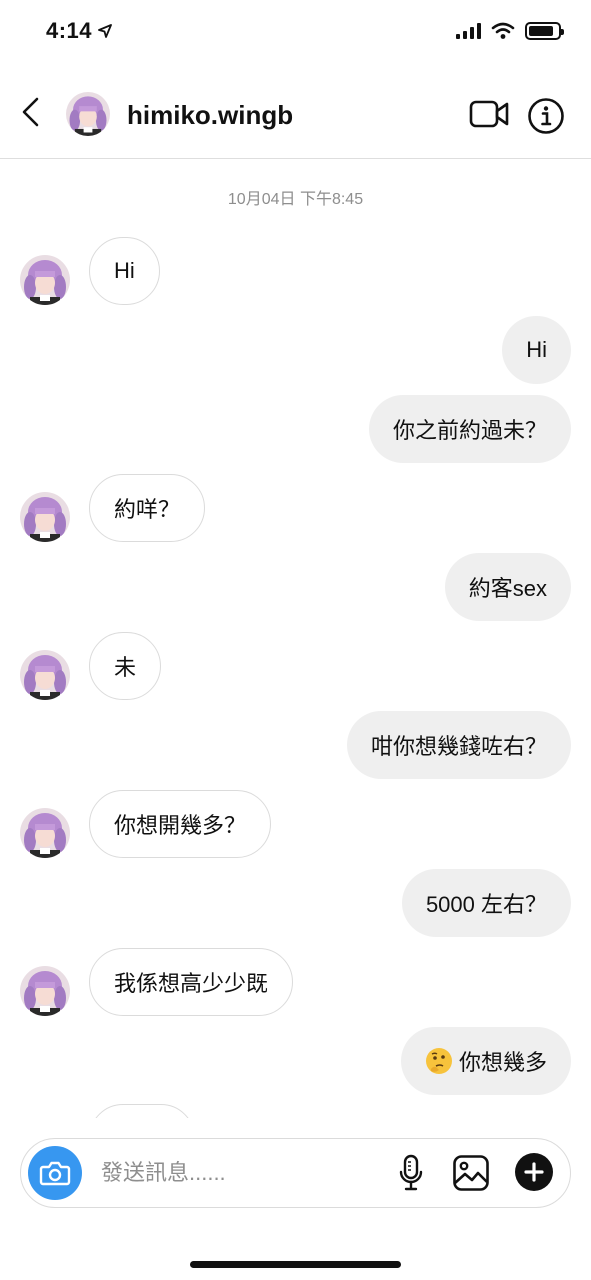 The height and width of the screenshot is (1280, 591). What do you see at coordinates (295, 429) in the screenshot?
I see `message-row: 你之前約過未？` at bounding box center [295, 429].